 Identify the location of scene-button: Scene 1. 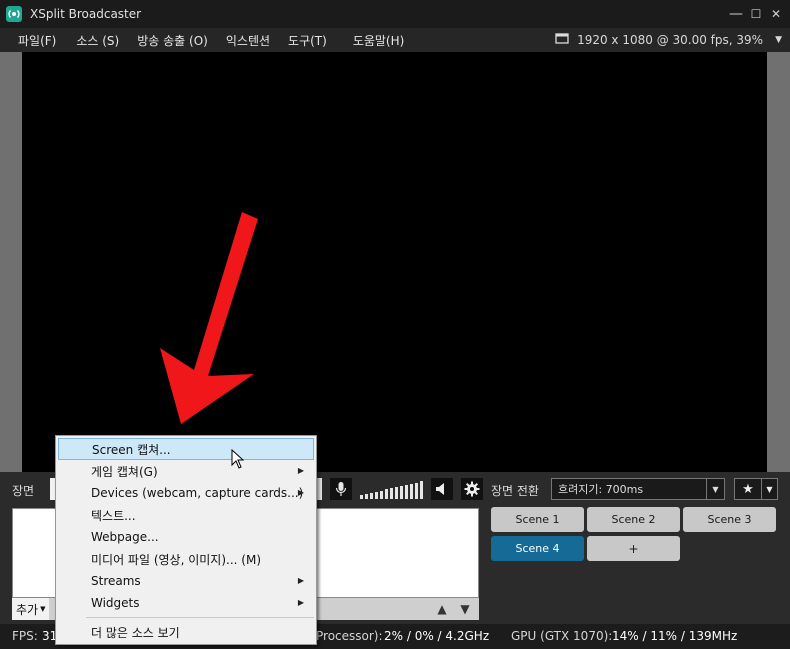
(537, 519).